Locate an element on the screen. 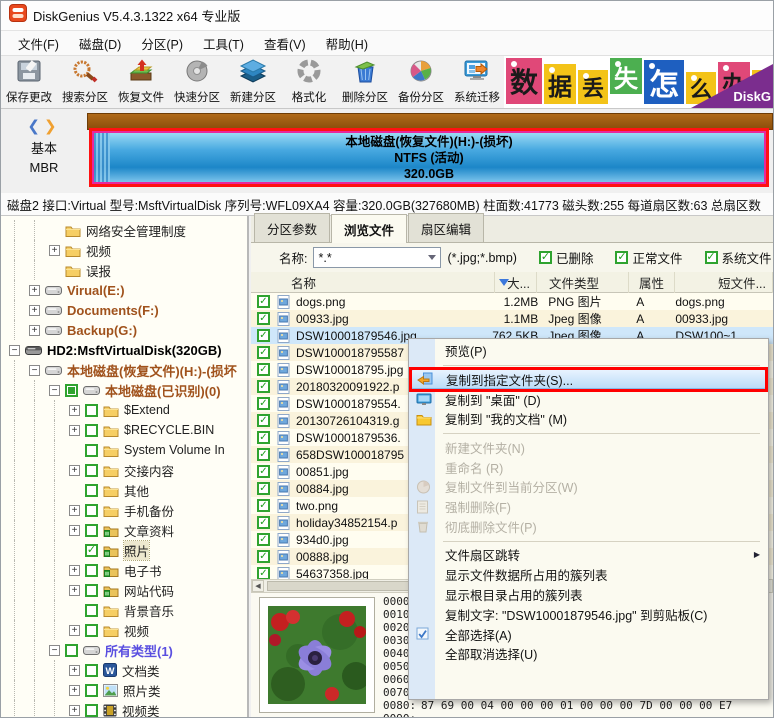  menubar-item-p: 分区(P) is located at coordinates (162, 43).